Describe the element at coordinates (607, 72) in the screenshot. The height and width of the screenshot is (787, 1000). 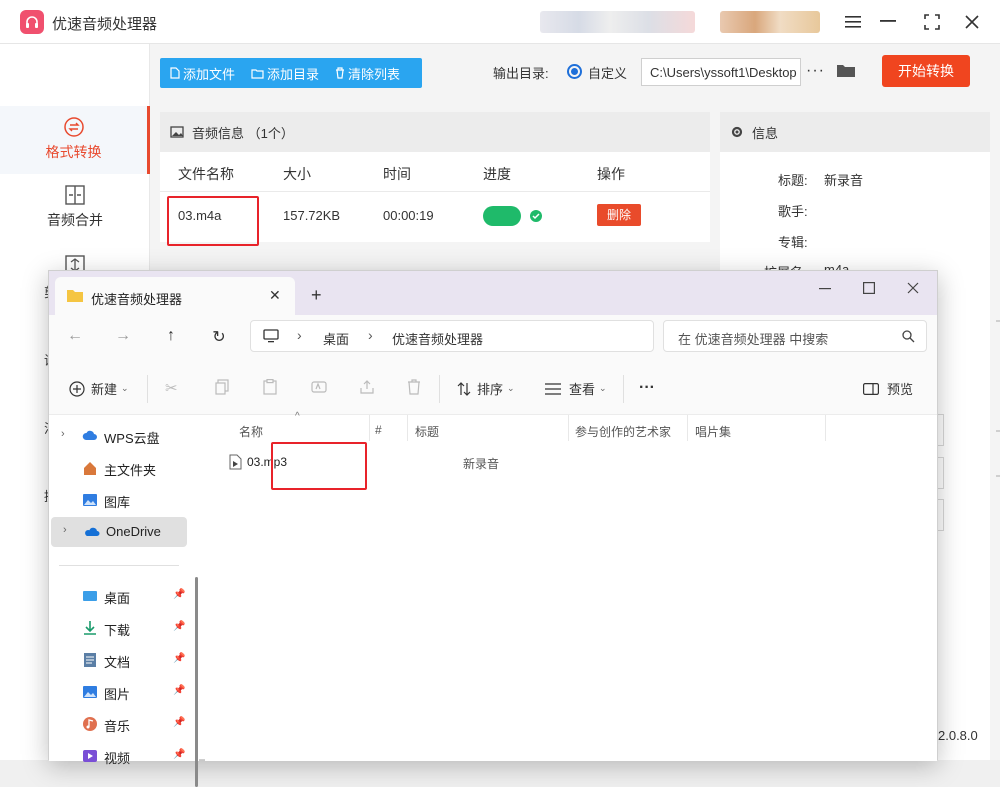
I see `custom-dir-label: 自定义` at that location.